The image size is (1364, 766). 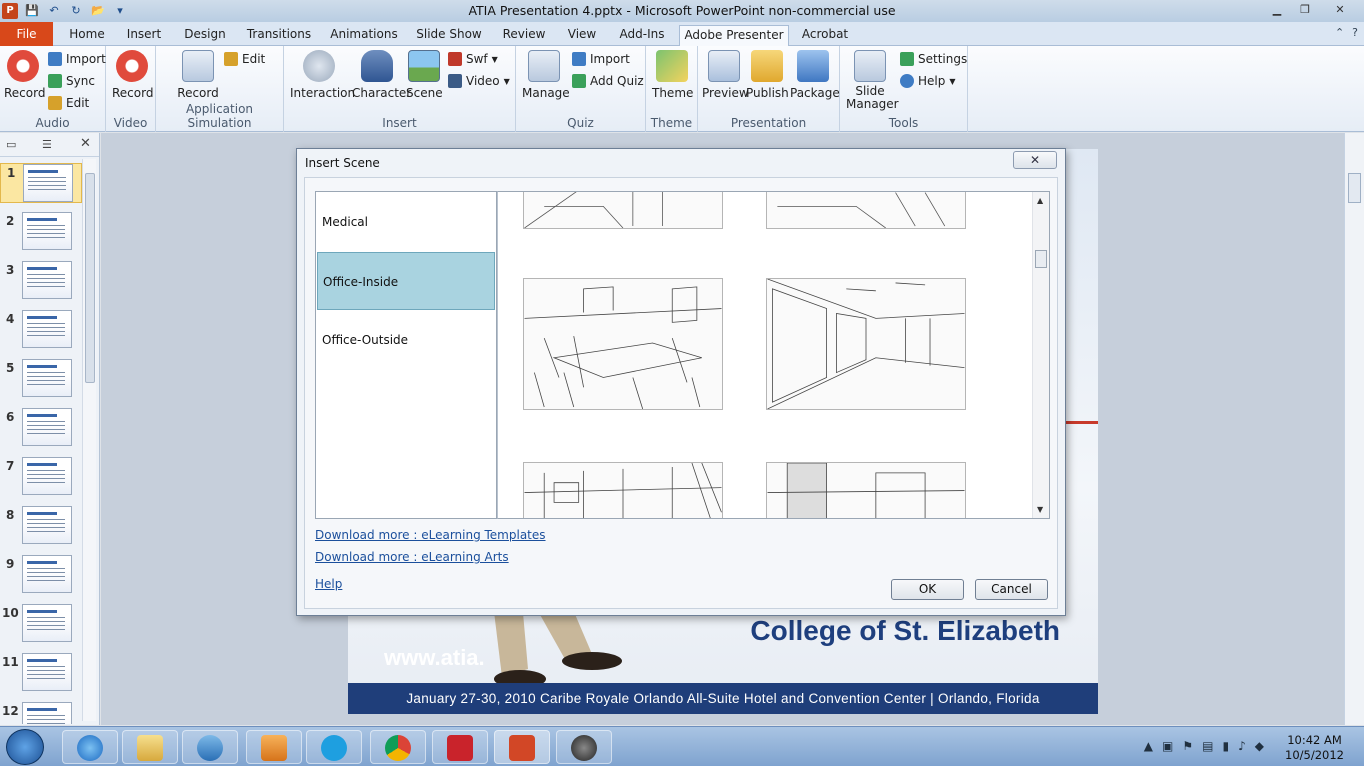 I want to click on theme-button: Theme, so click(x=672, y=75).